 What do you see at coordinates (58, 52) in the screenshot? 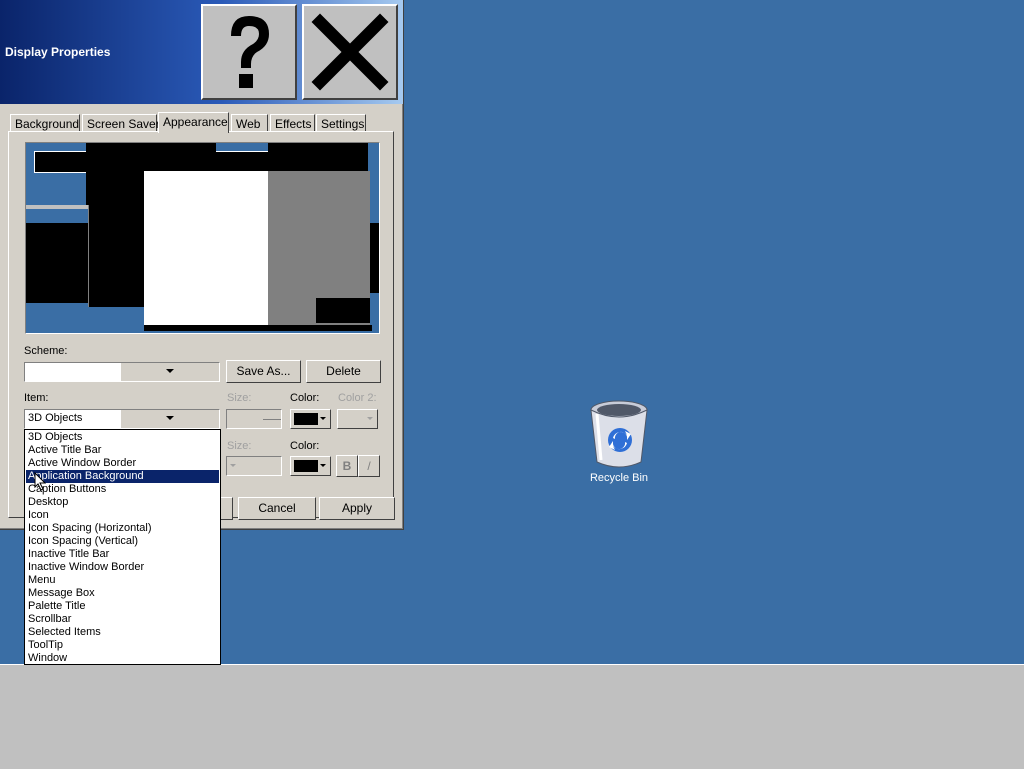
I see `dialog-title: Display Properties` at bounding box center [58, 52].